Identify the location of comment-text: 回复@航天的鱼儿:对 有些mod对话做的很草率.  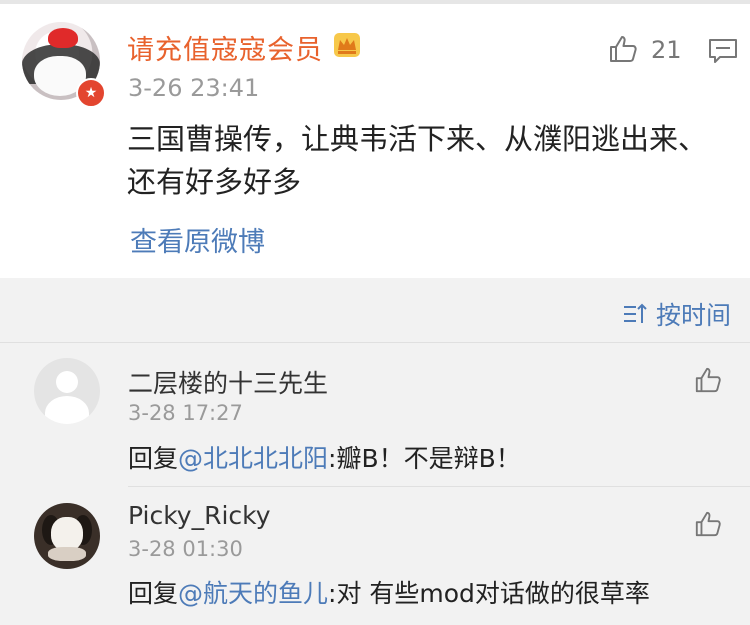
(389, 592).